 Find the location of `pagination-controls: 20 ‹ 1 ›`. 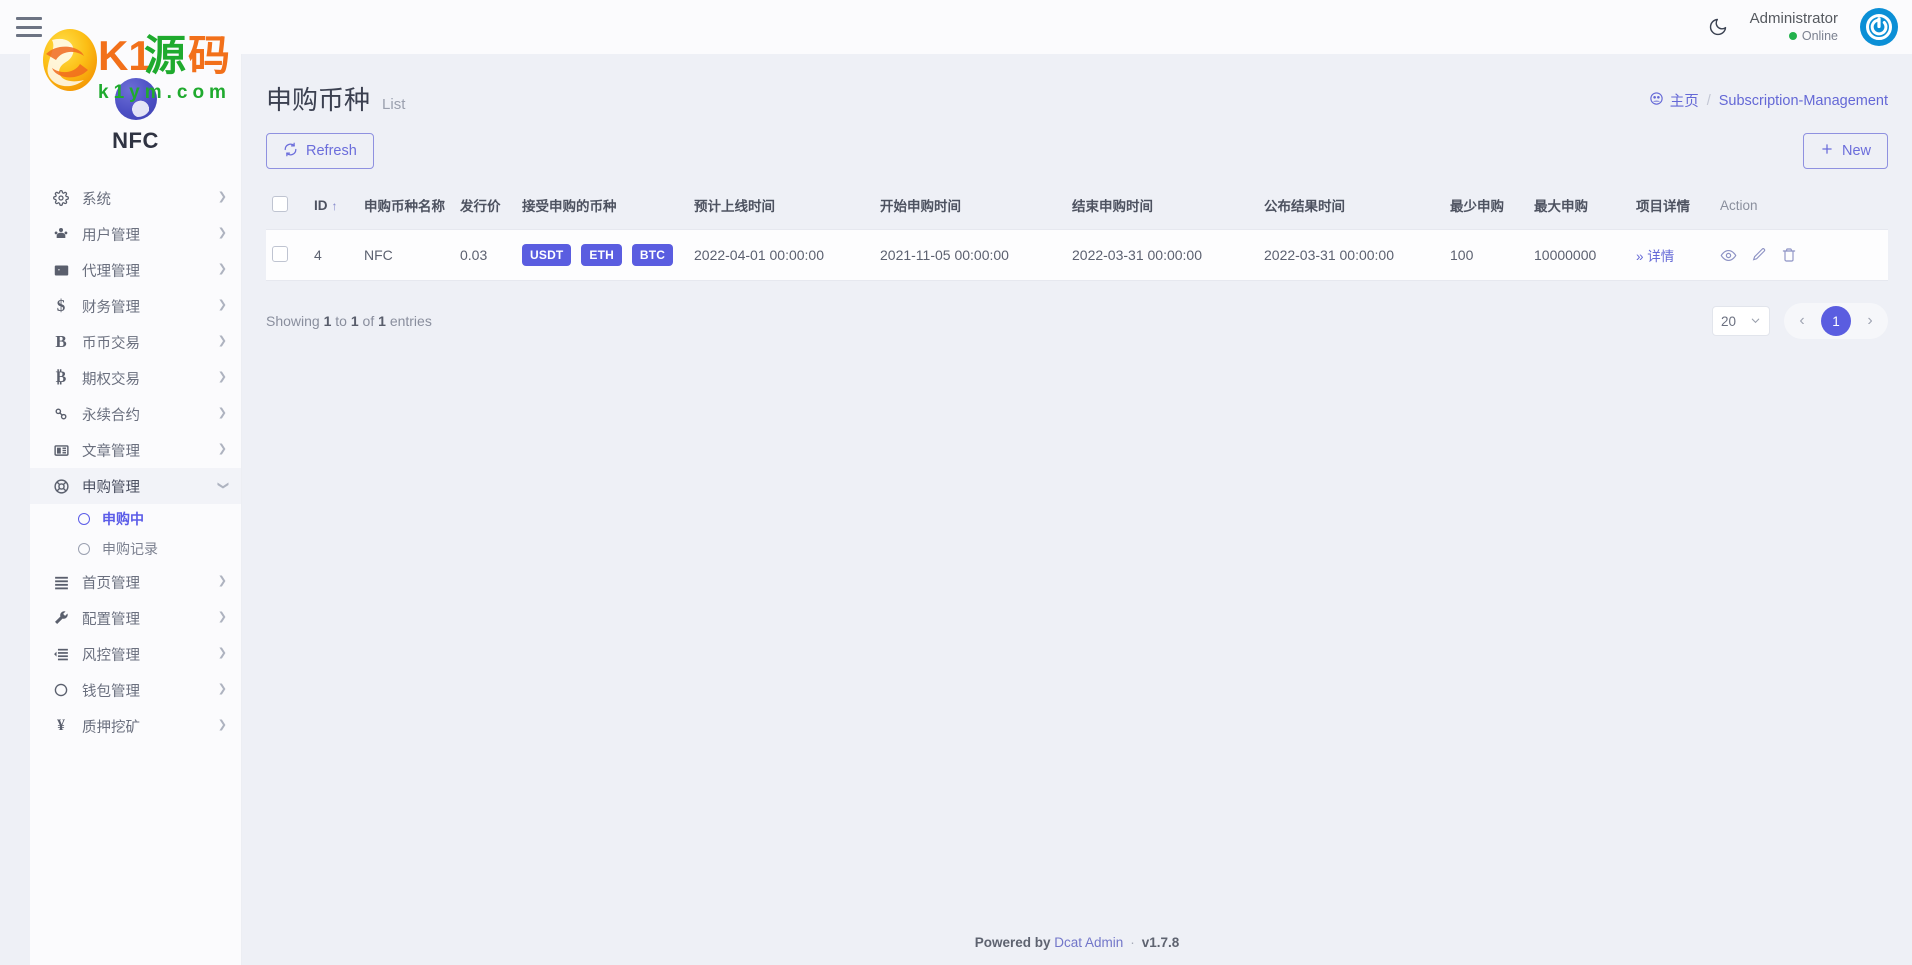

pagination-controls: 20 ‹ 1 › is located at coordinates (1800, 321).